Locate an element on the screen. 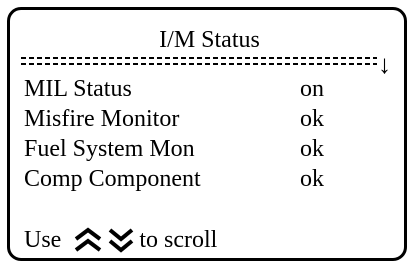 The image size is (419, 272). list-item: Misfire Monitor ok is located at coordinates (209, 119).